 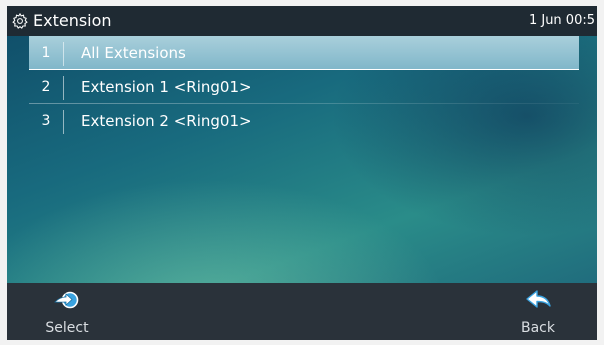 What do you see at coordinates (46, 121) in the screenshot?
I see `list-item-number: 3` at bounding box center [46, 121].